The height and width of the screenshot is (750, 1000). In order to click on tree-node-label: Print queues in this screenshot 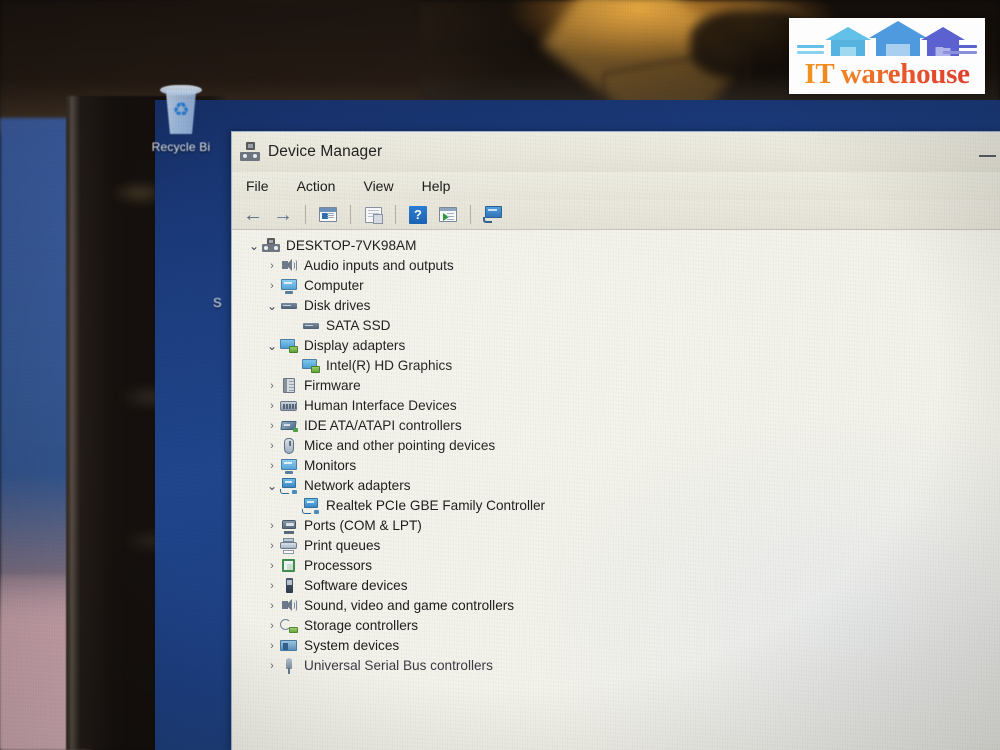, I will do `click(342, 545)`.